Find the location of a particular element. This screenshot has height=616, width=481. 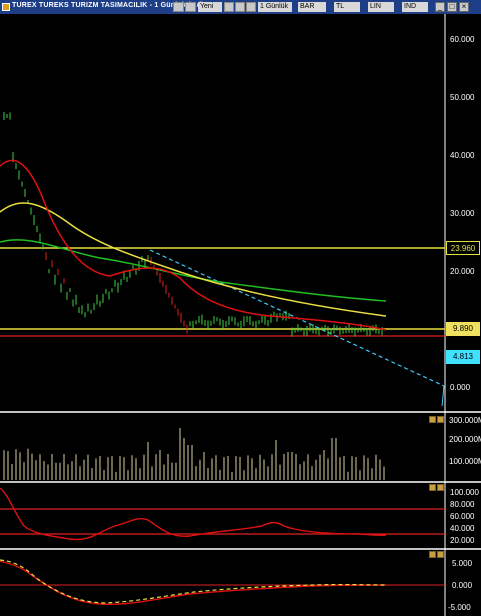

signal-line is located at coordinates (193, 581).